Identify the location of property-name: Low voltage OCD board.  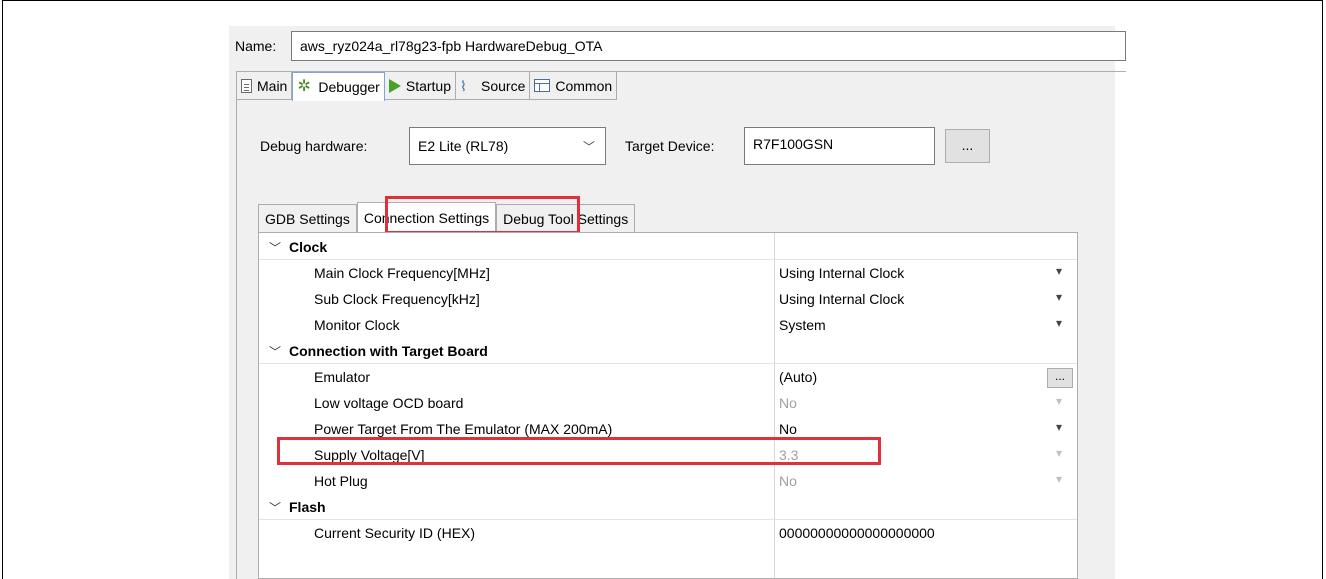
(389, 403).